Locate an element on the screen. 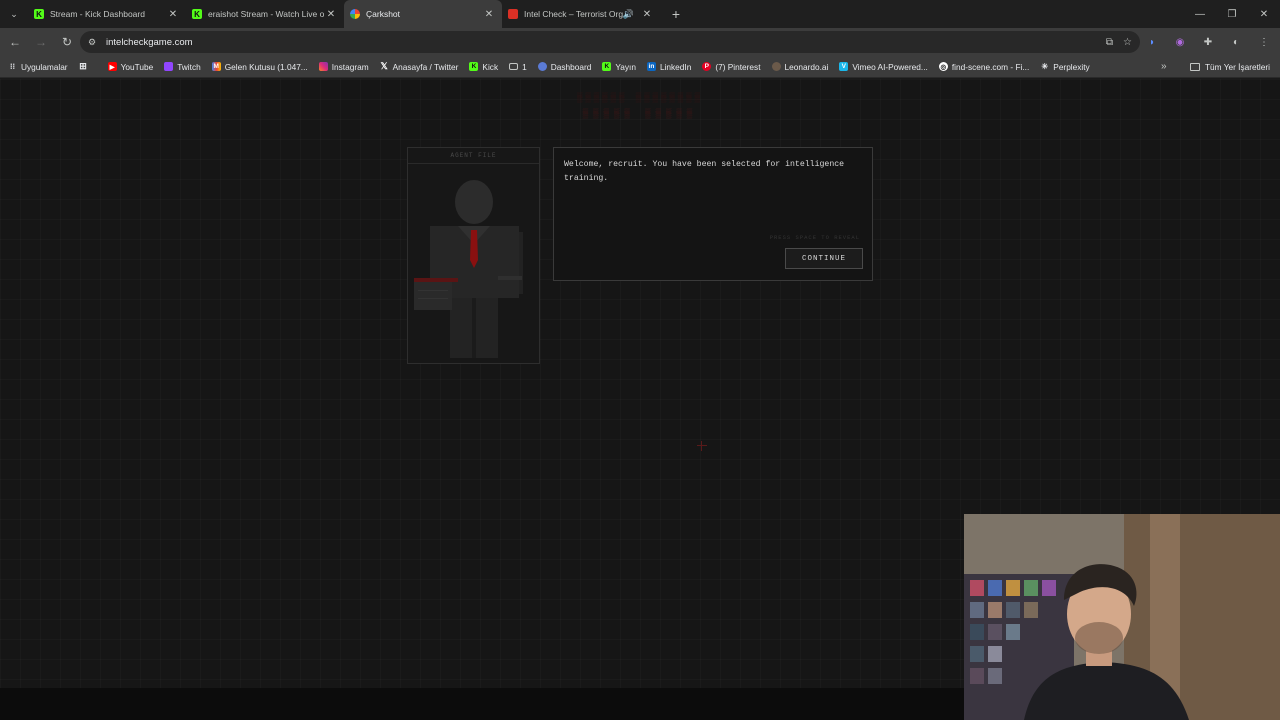 The width and height of the screenshot is (1280, 720). reload-icon: ↻ is located at coordinates (67, 42).